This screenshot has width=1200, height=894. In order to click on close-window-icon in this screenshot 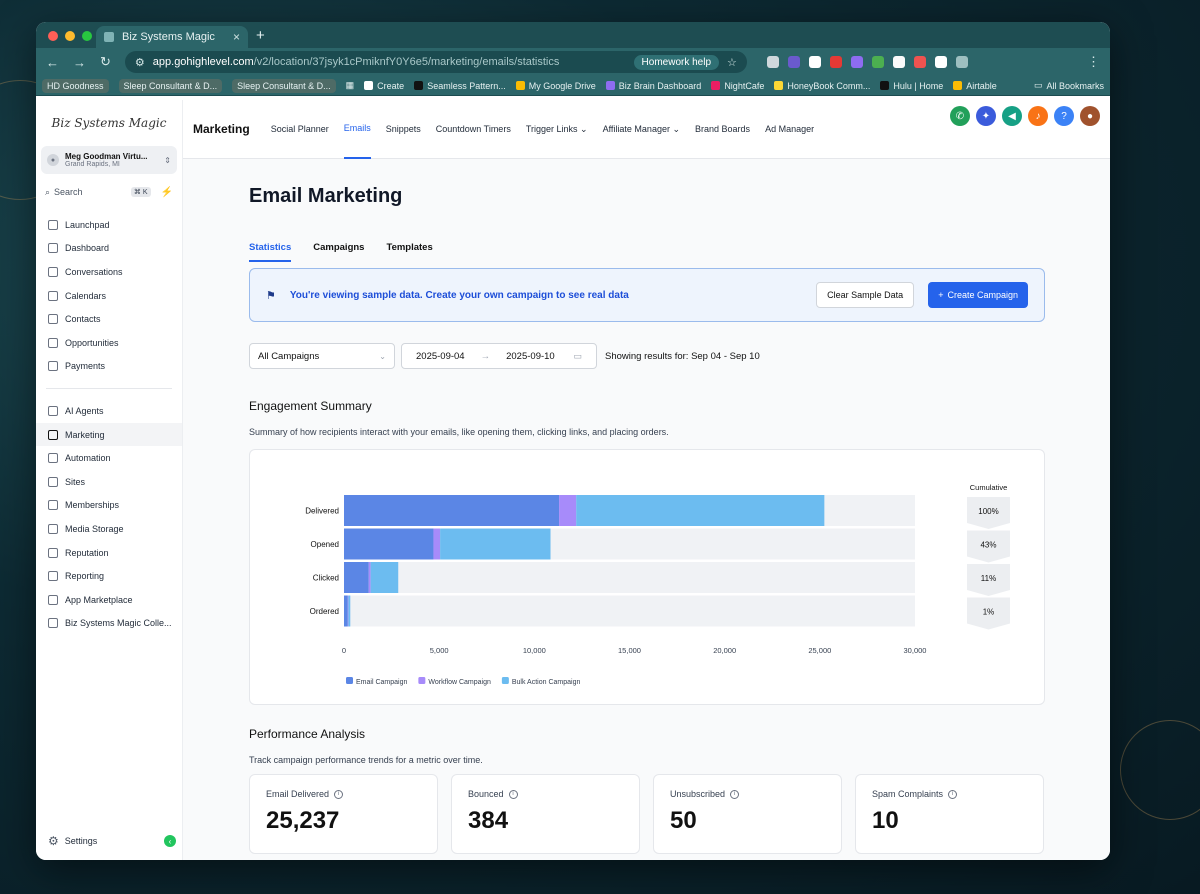, I will do `click(53, 36)`.